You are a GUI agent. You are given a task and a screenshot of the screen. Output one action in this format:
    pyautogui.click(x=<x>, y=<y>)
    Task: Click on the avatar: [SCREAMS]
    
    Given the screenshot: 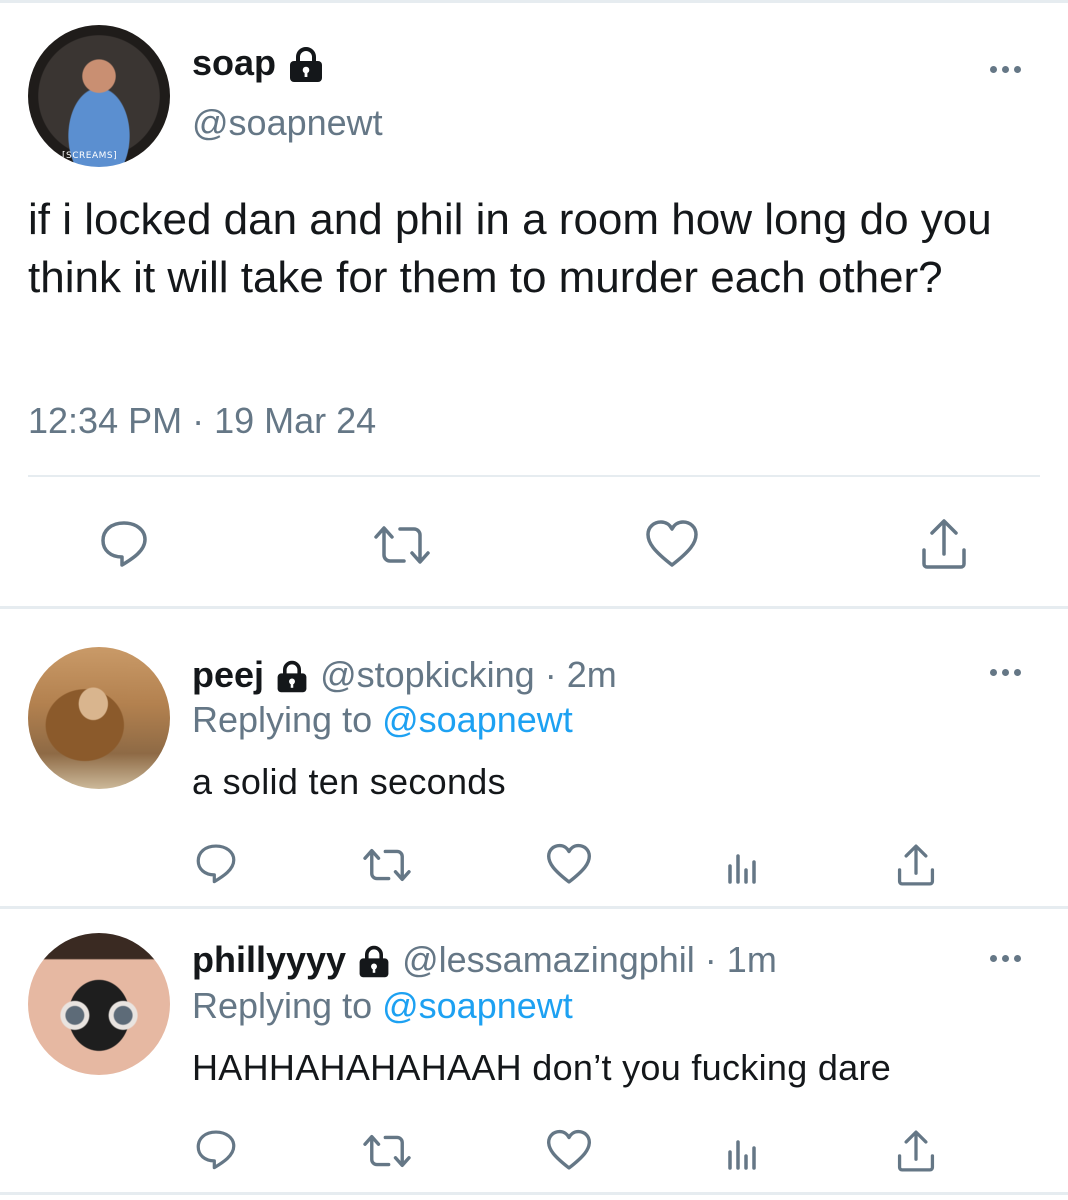 What is the action you would take?
    pyautogui.click(x=99, y=96)
    